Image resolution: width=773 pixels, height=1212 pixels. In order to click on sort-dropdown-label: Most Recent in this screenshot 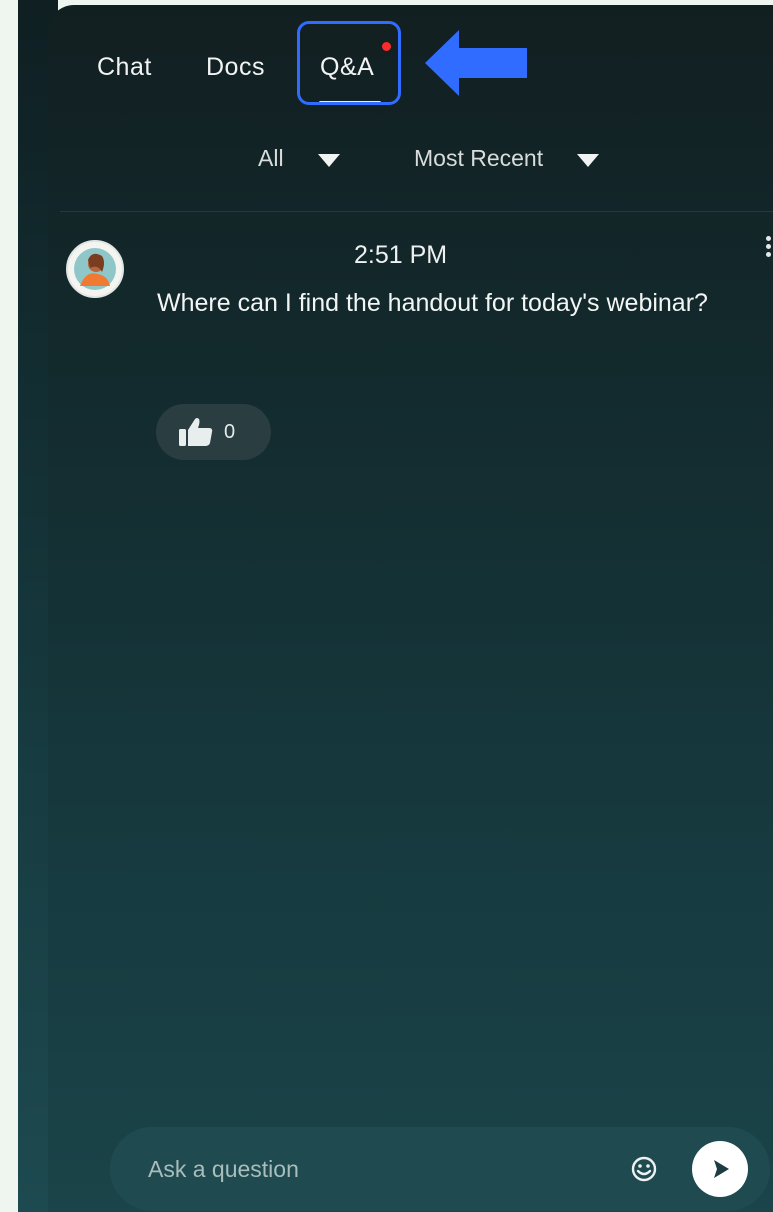, I will do `click(479, 158)`.